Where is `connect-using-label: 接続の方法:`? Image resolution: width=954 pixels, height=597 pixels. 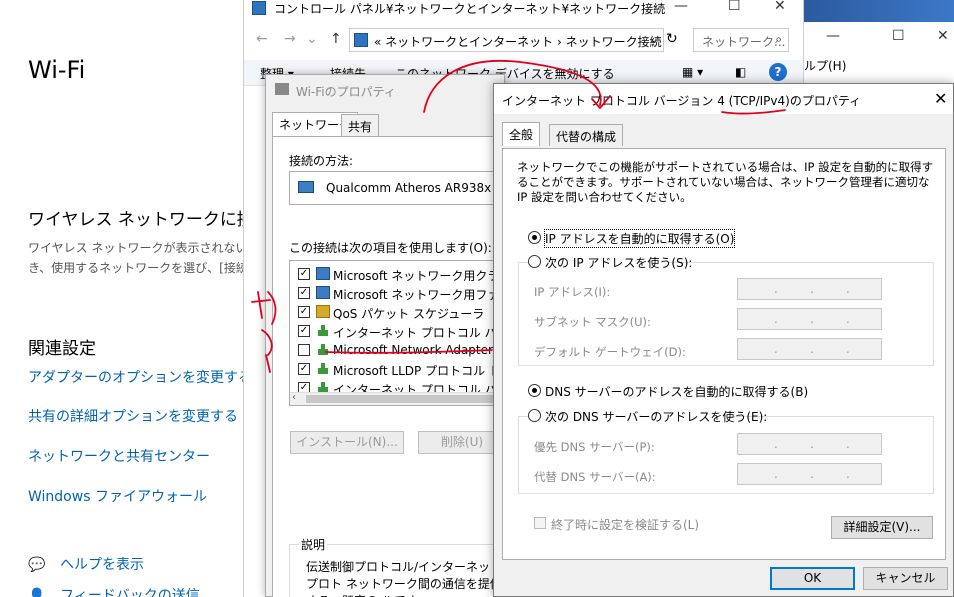 connect-using-label: 接続の方法: is located at coordinates (321, 161).